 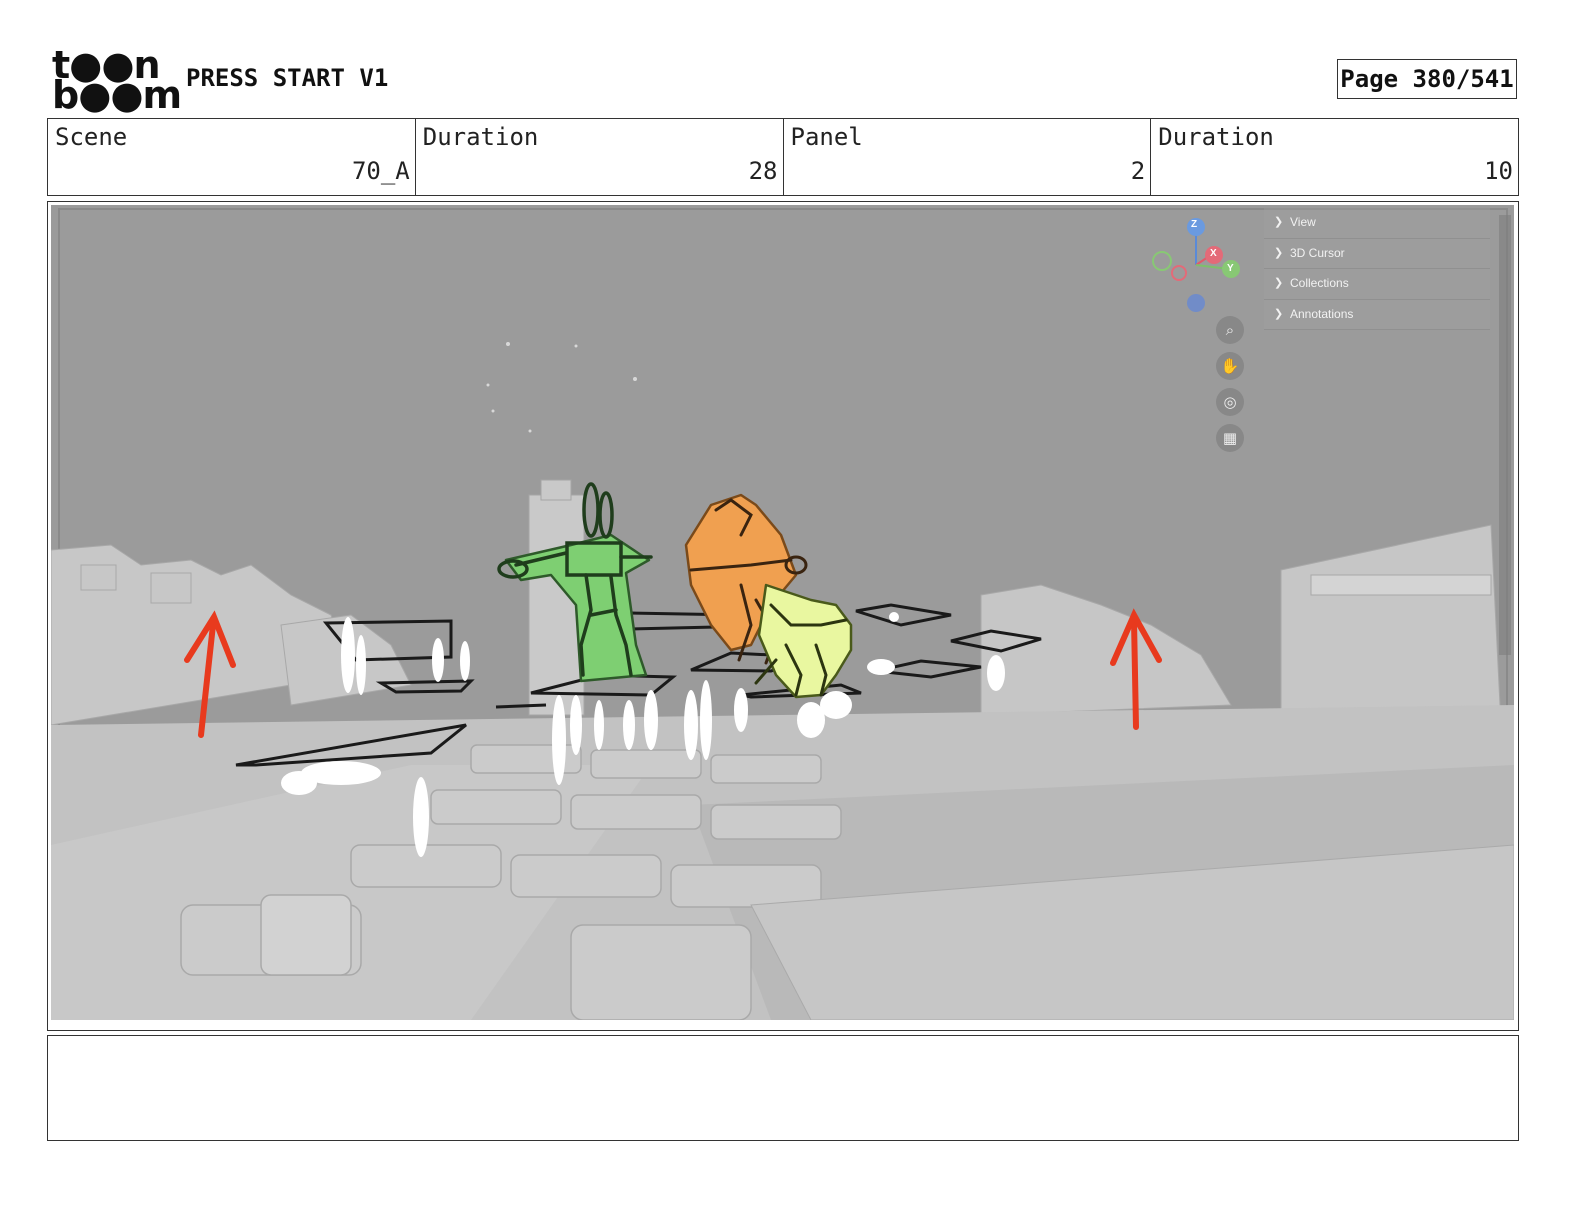 I want to click on panel-duration-cell: Duration 10, so click(x=1334, y=157).